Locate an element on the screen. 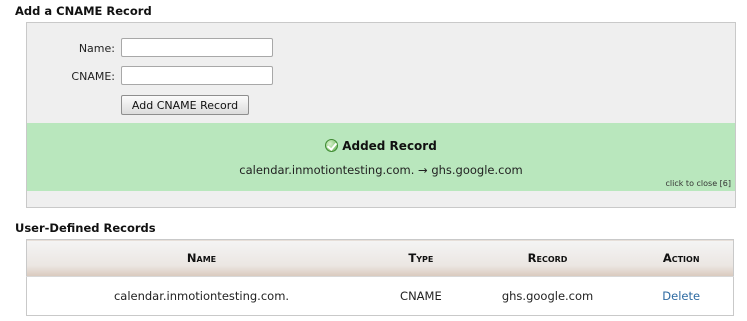 This screenshot has width=747, height=321. success-heading: Added Record is located at coordinates (389, 146).